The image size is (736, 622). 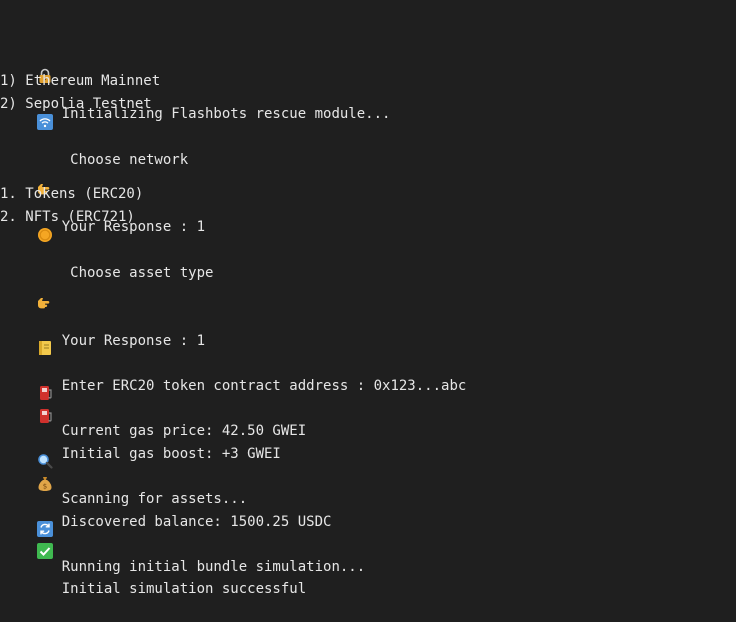 I want to click on terminal-line: 1) Ethereum Mainnet, so click(x=80, y=81).